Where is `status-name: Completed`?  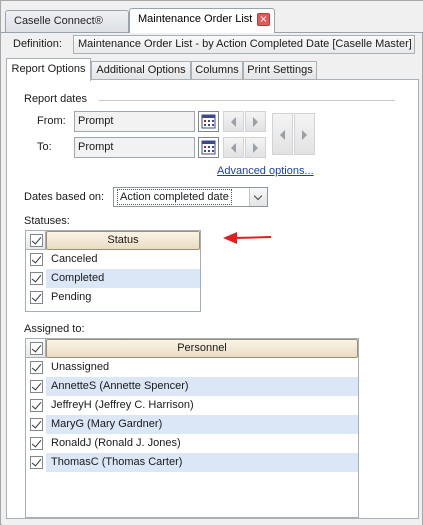
status-name: Completed is located at coordinates (78, 278).